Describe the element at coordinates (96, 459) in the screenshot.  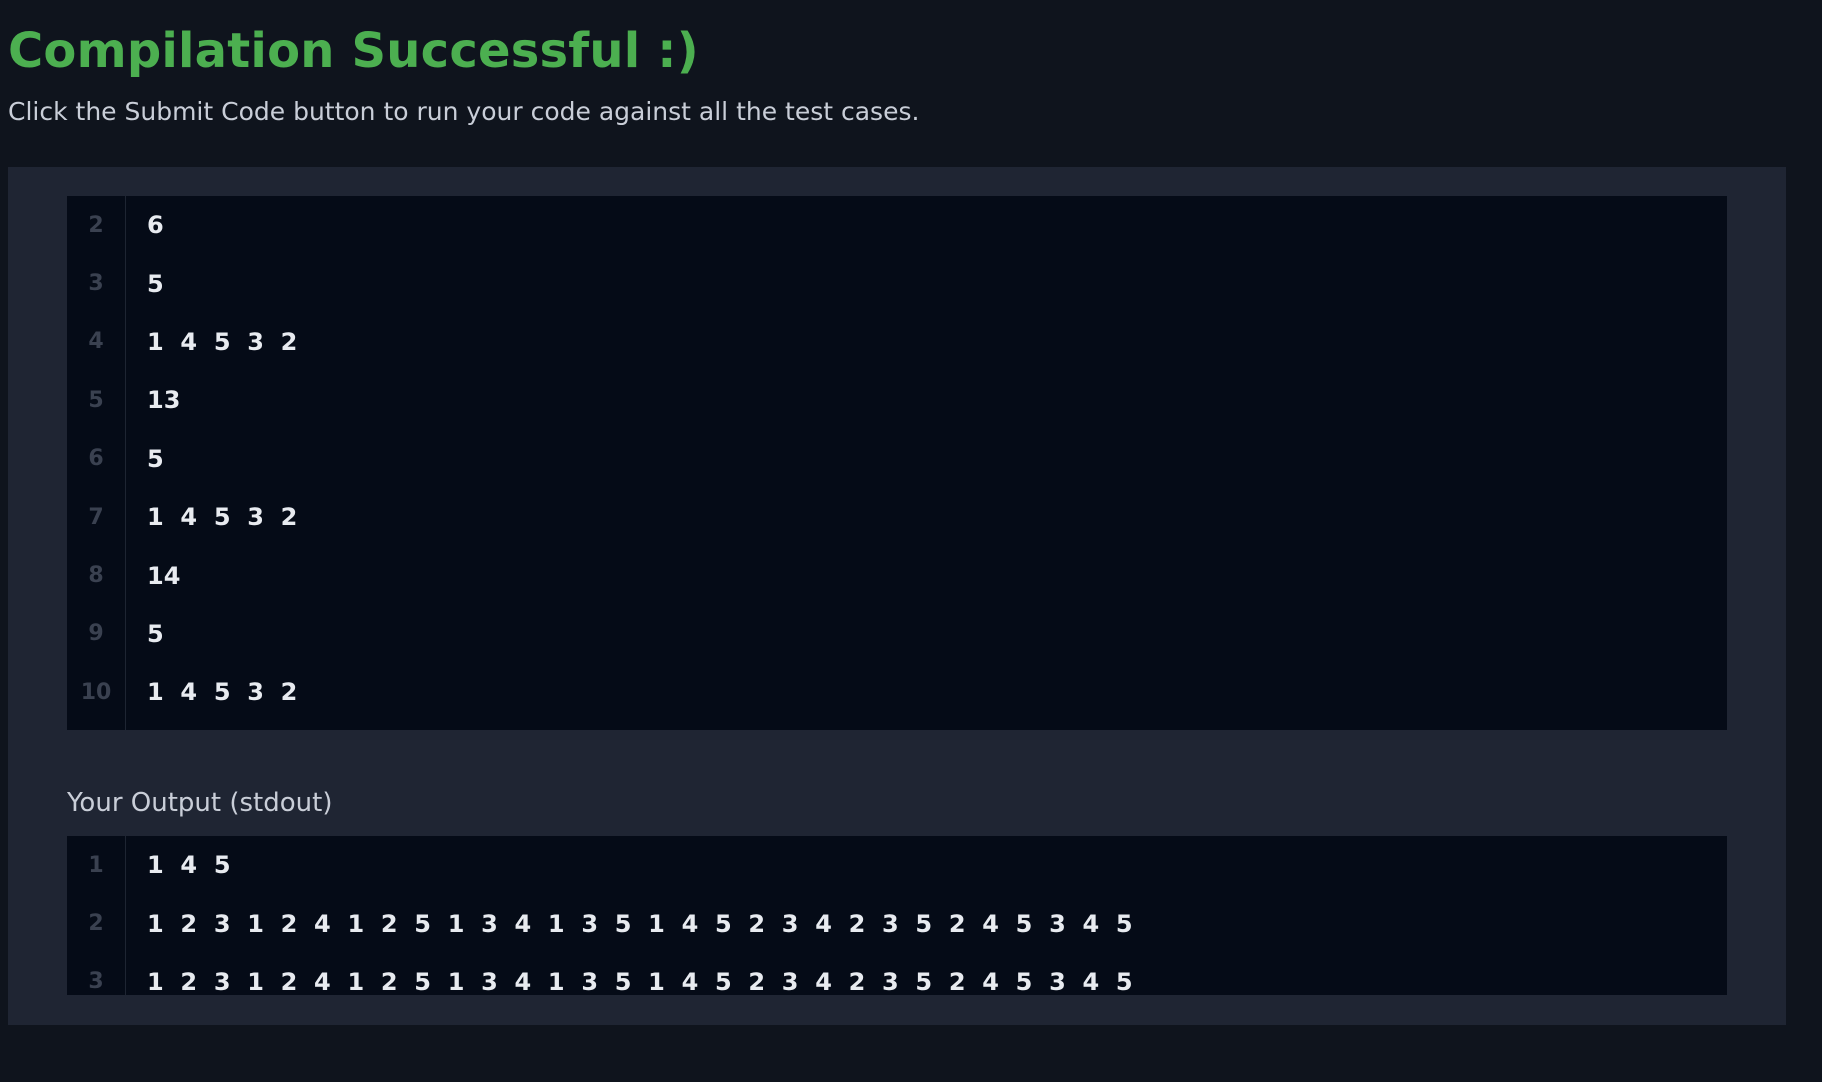
I see `line-number: 6` at that location.